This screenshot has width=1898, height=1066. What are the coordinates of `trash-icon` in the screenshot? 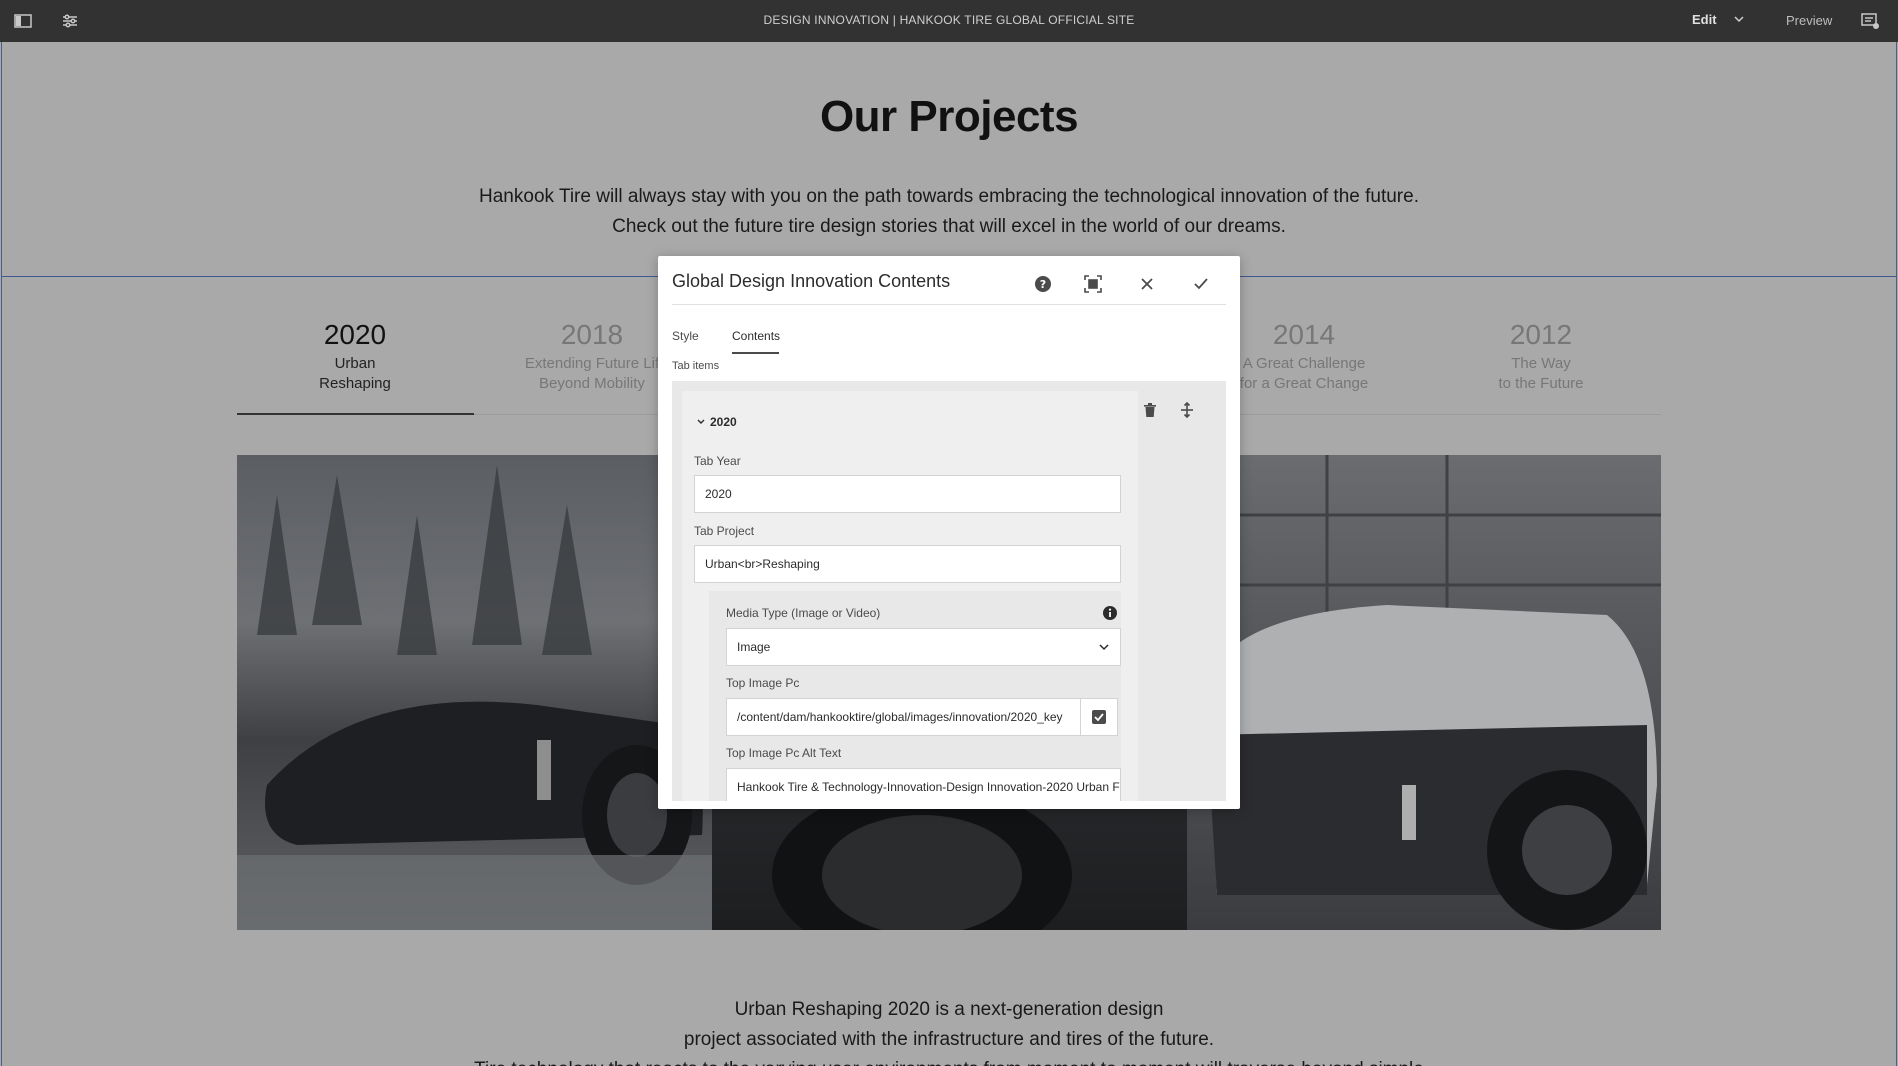 It's located at (1150, 410).